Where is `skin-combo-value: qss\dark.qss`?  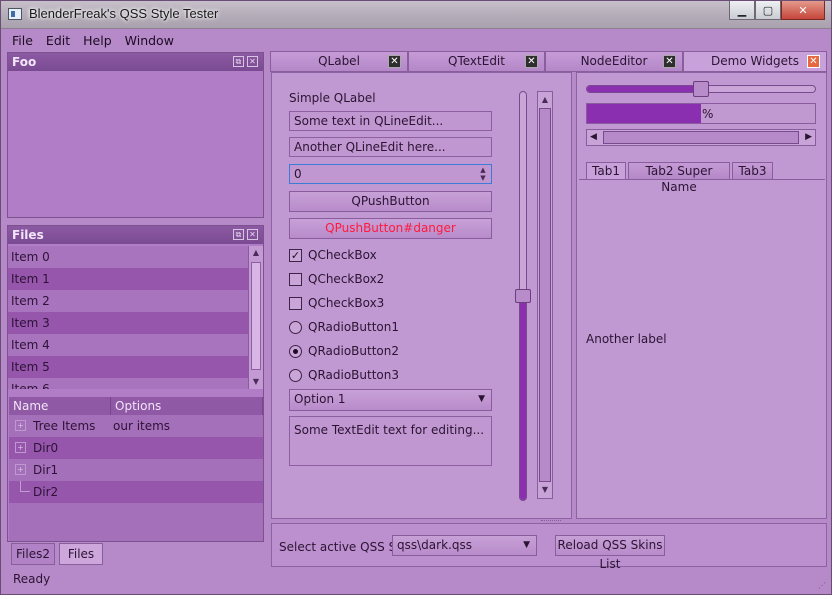
skin-combo-value: qss\dark.qss is located at coordinates (434, 545).